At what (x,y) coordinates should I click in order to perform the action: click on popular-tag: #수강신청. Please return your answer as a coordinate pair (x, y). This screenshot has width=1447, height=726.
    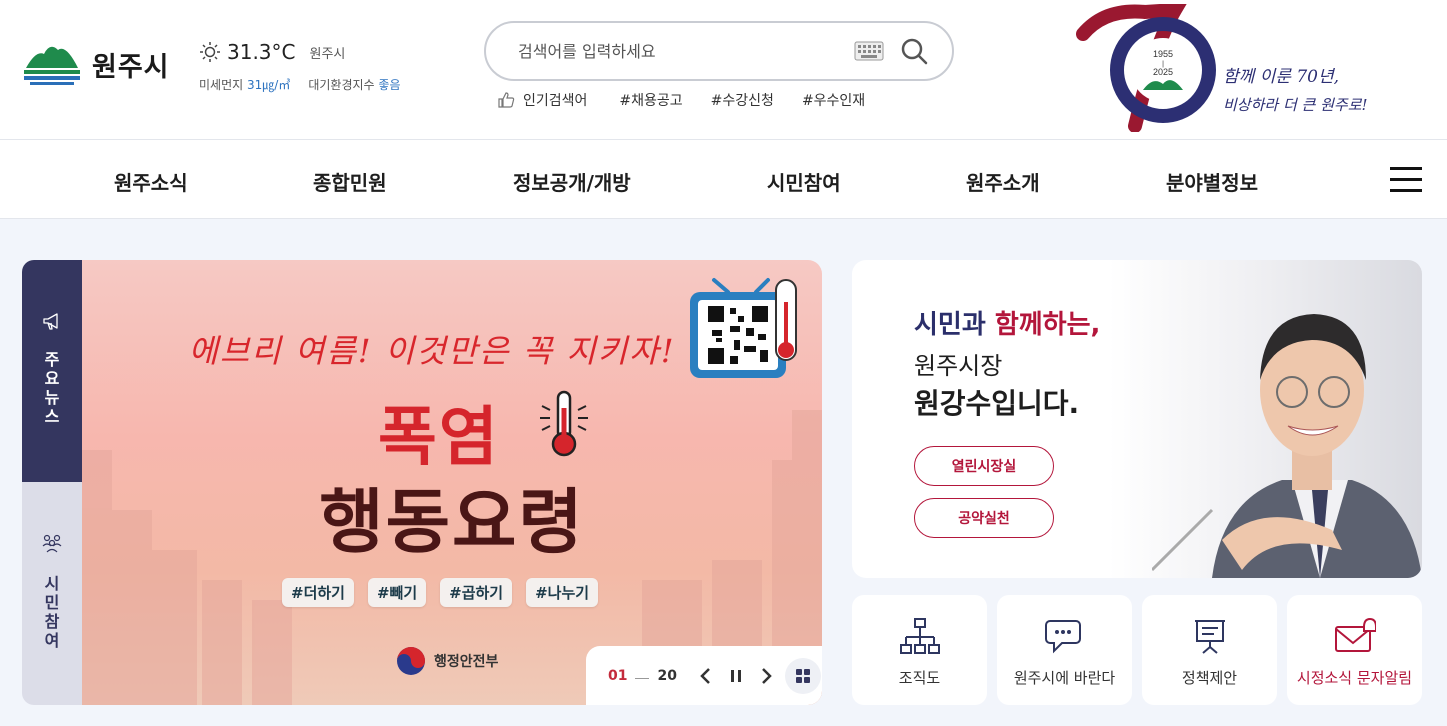
    Looking at the image, I should click on (742, 100).